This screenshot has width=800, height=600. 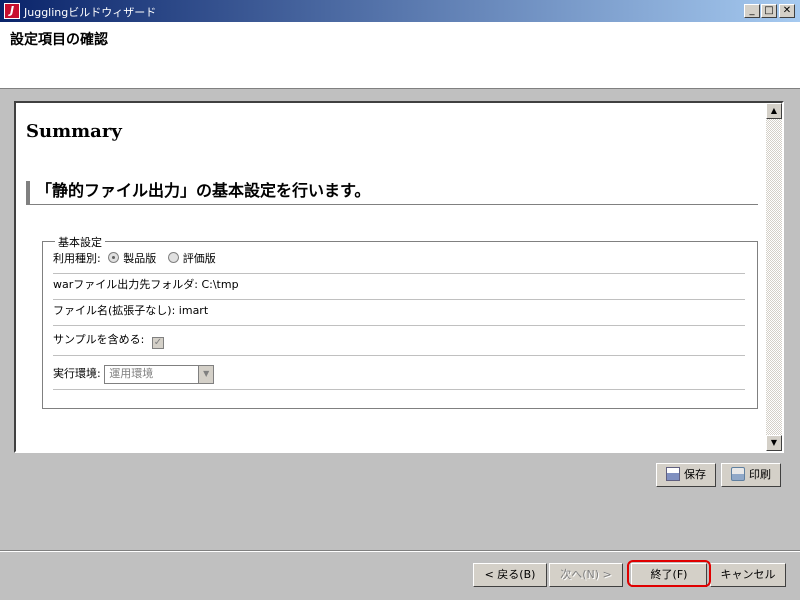 I want to click on save-label: 保存, so click(x=695, y=474).